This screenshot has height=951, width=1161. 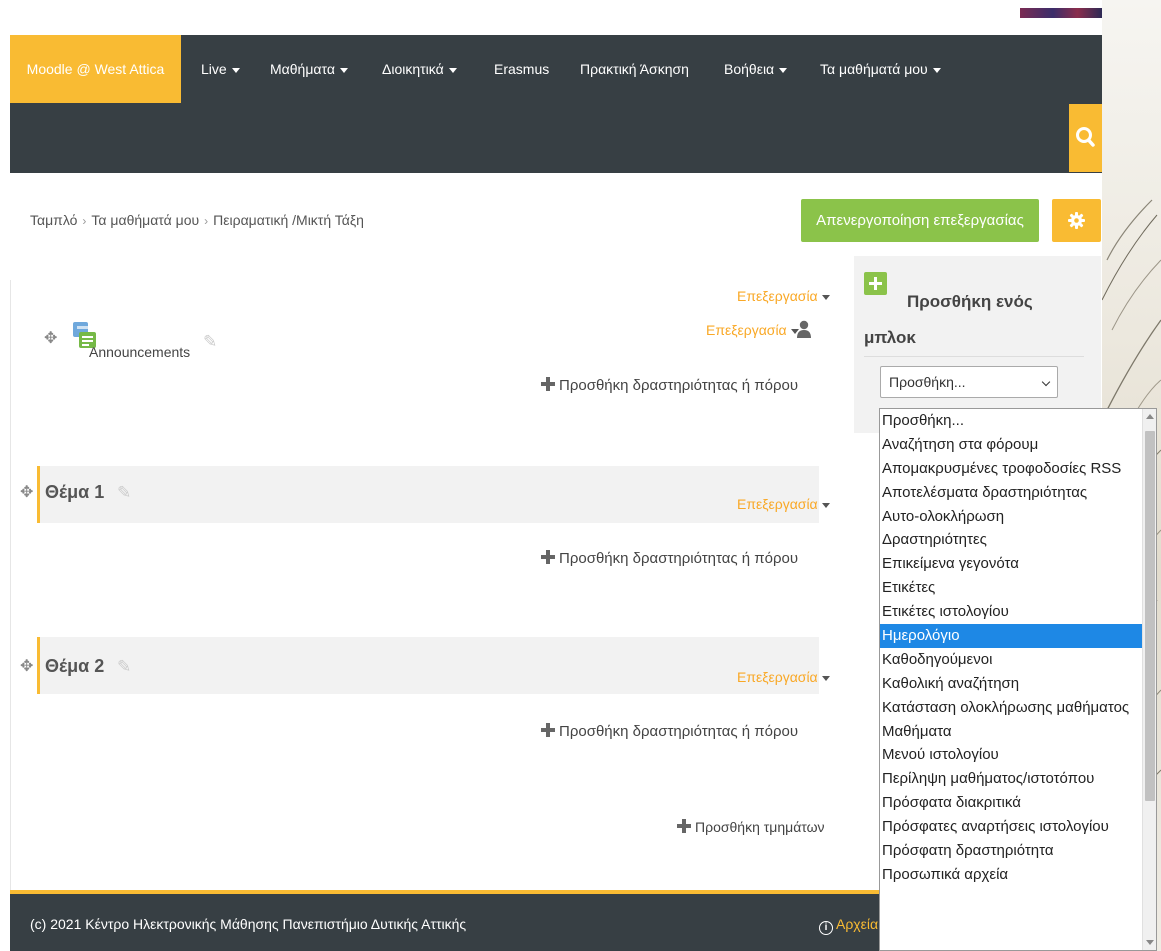 I want to click on nav-admin-label: Διοικητικά, so click(x=413, y=69).